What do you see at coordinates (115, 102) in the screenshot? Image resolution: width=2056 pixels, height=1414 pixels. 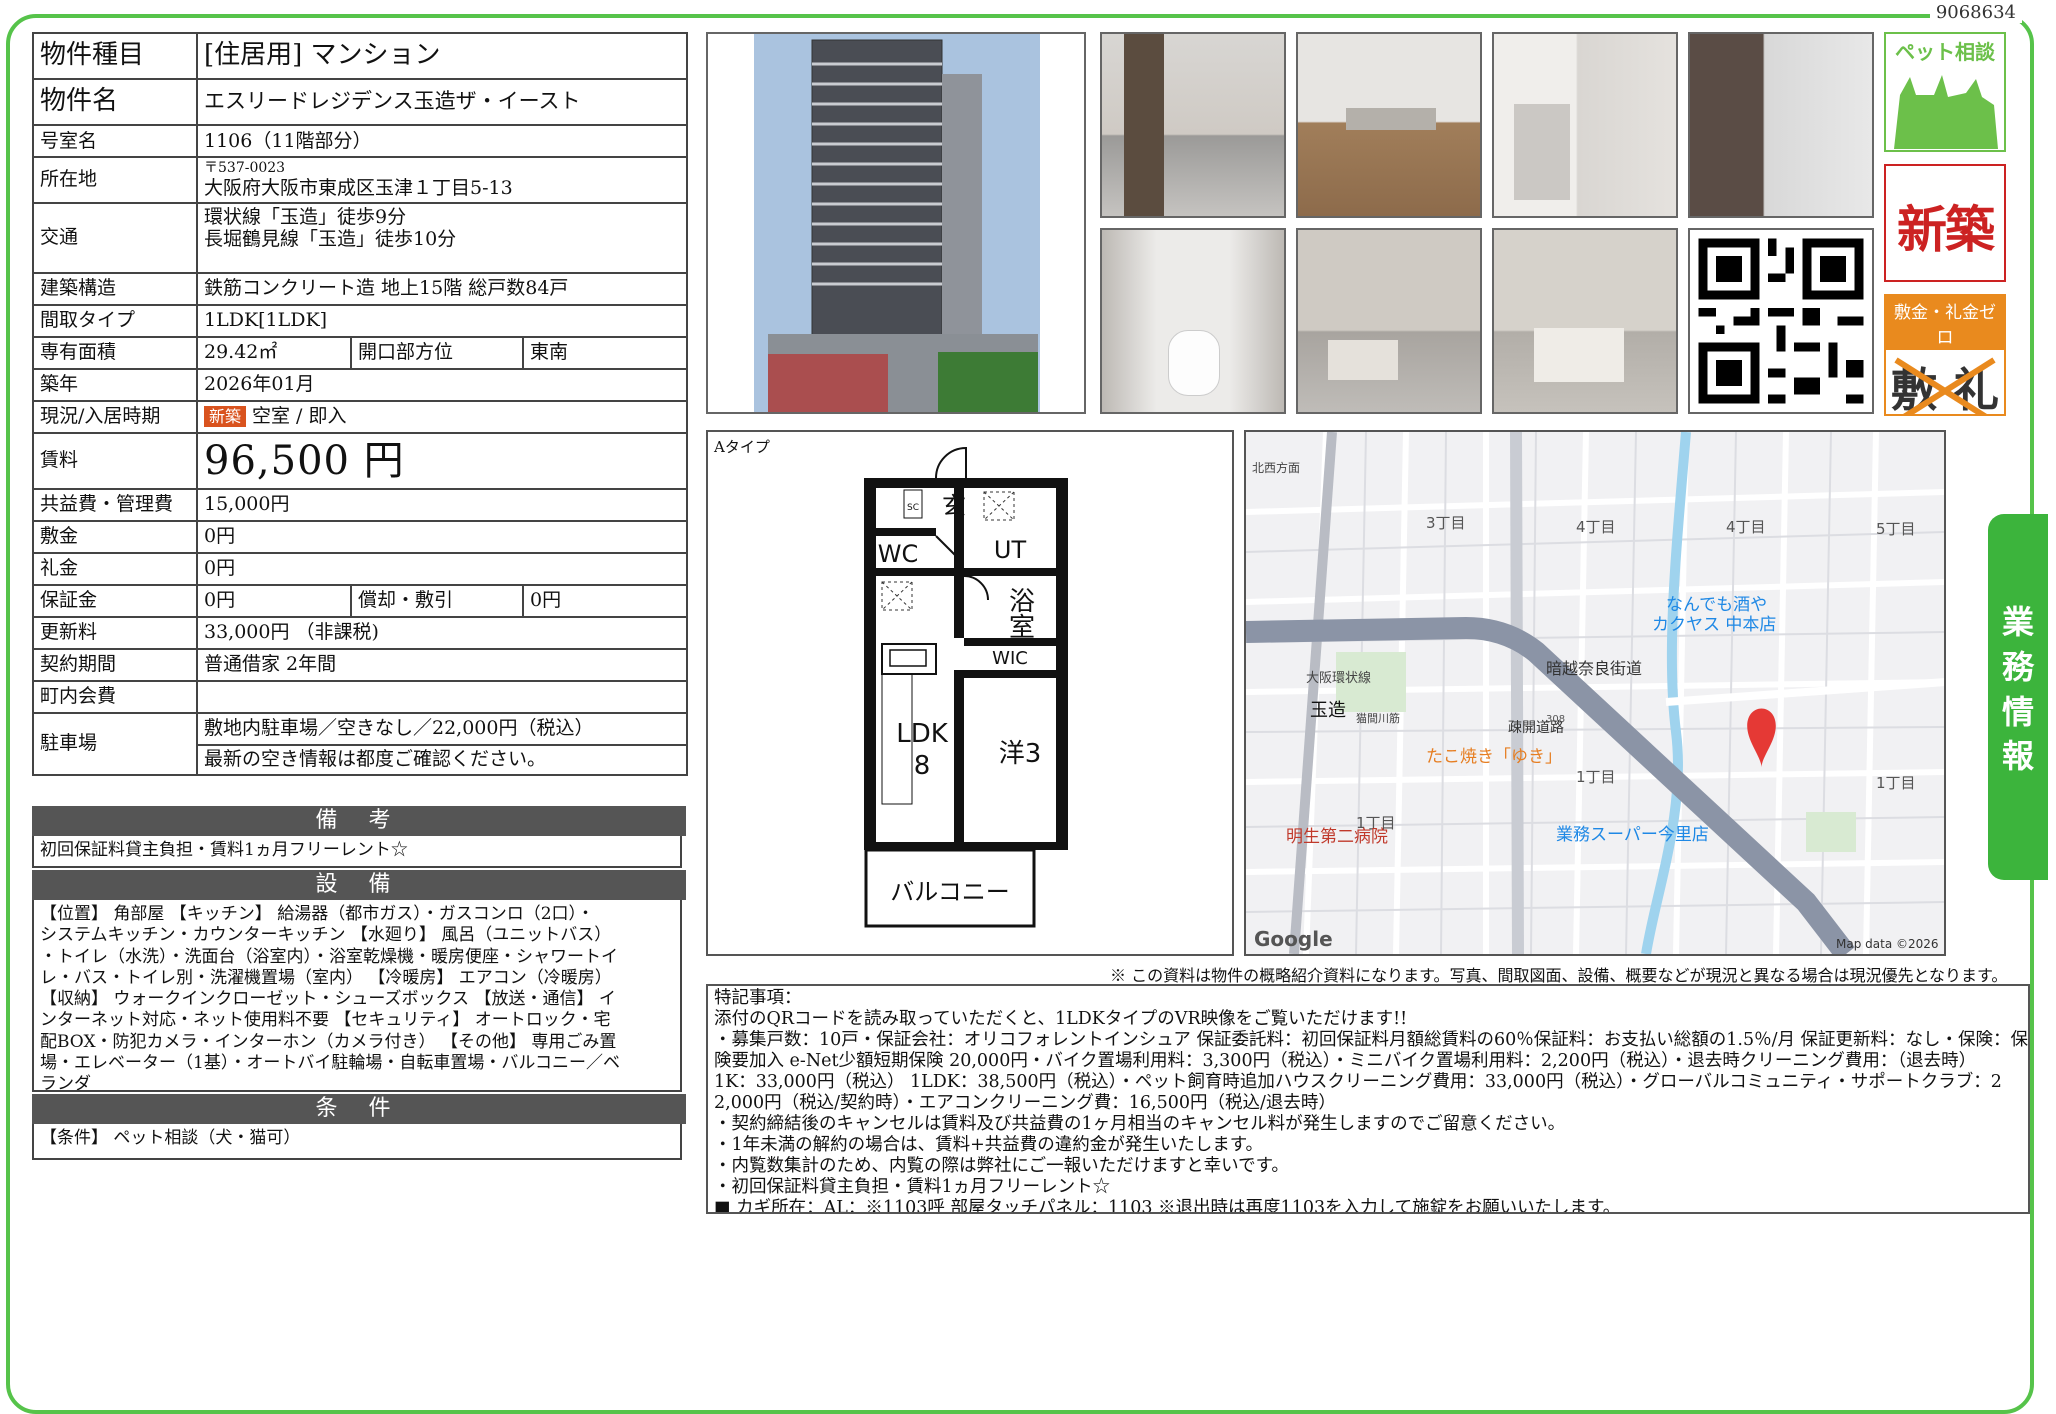 I see `name-label: 物件名` at bounding box center [115, 102].